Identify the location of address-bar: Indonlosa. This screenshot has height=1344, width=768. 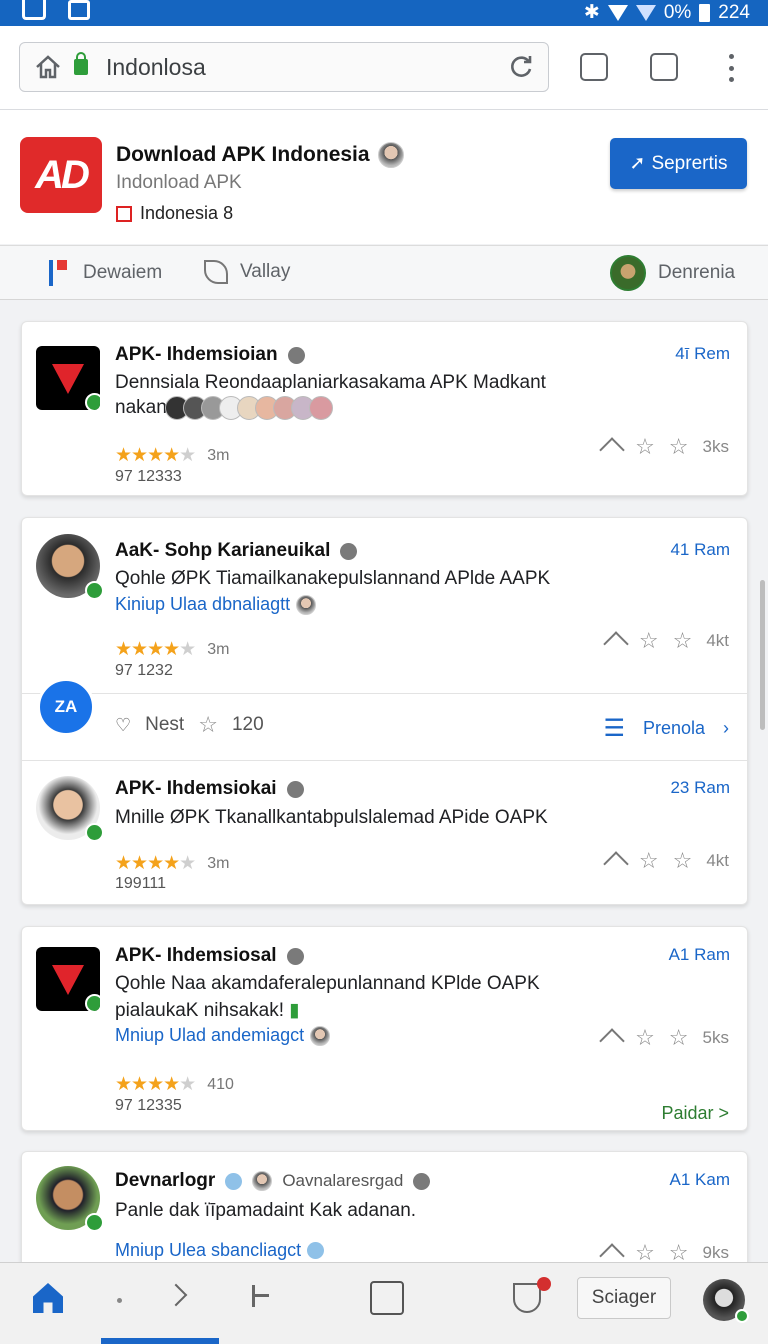
(284, 67).